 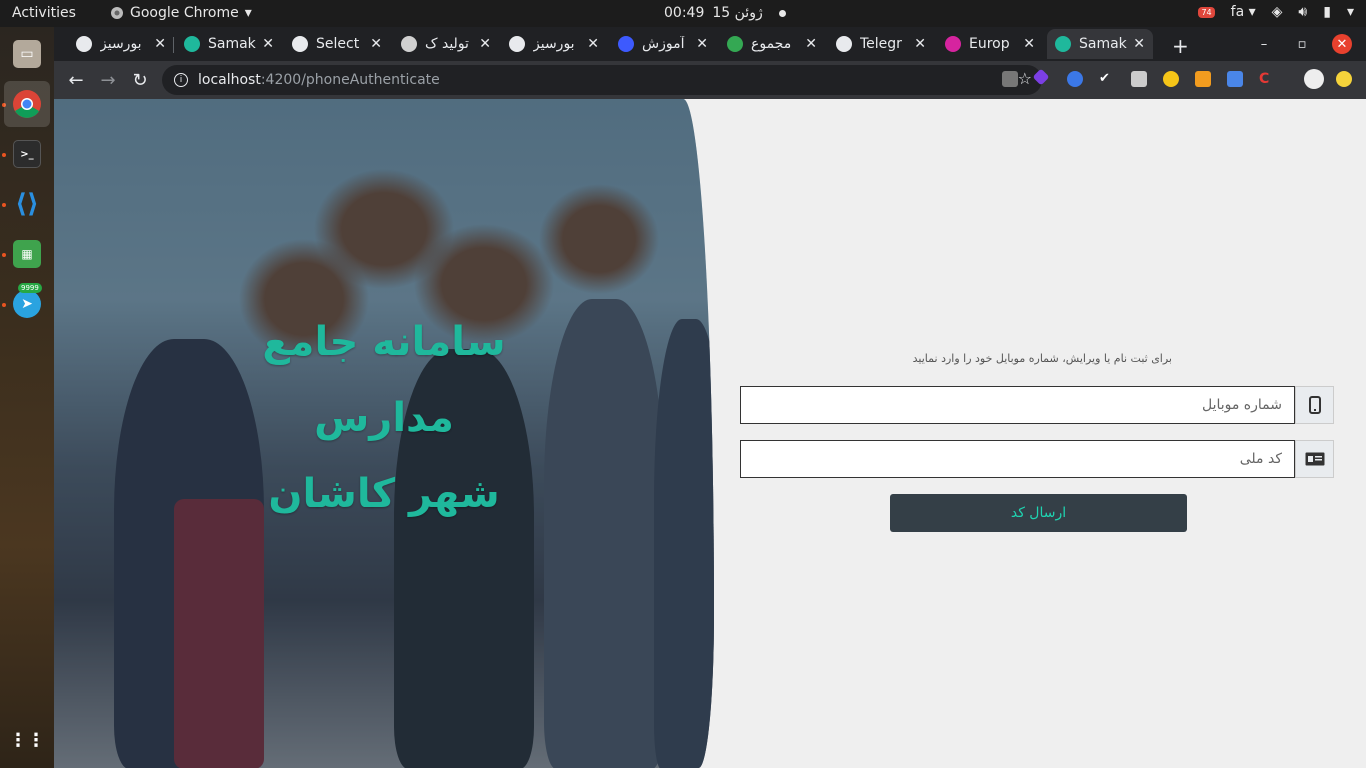 I want to click on extension-c-icon: C, so click(x=1267, y=79).